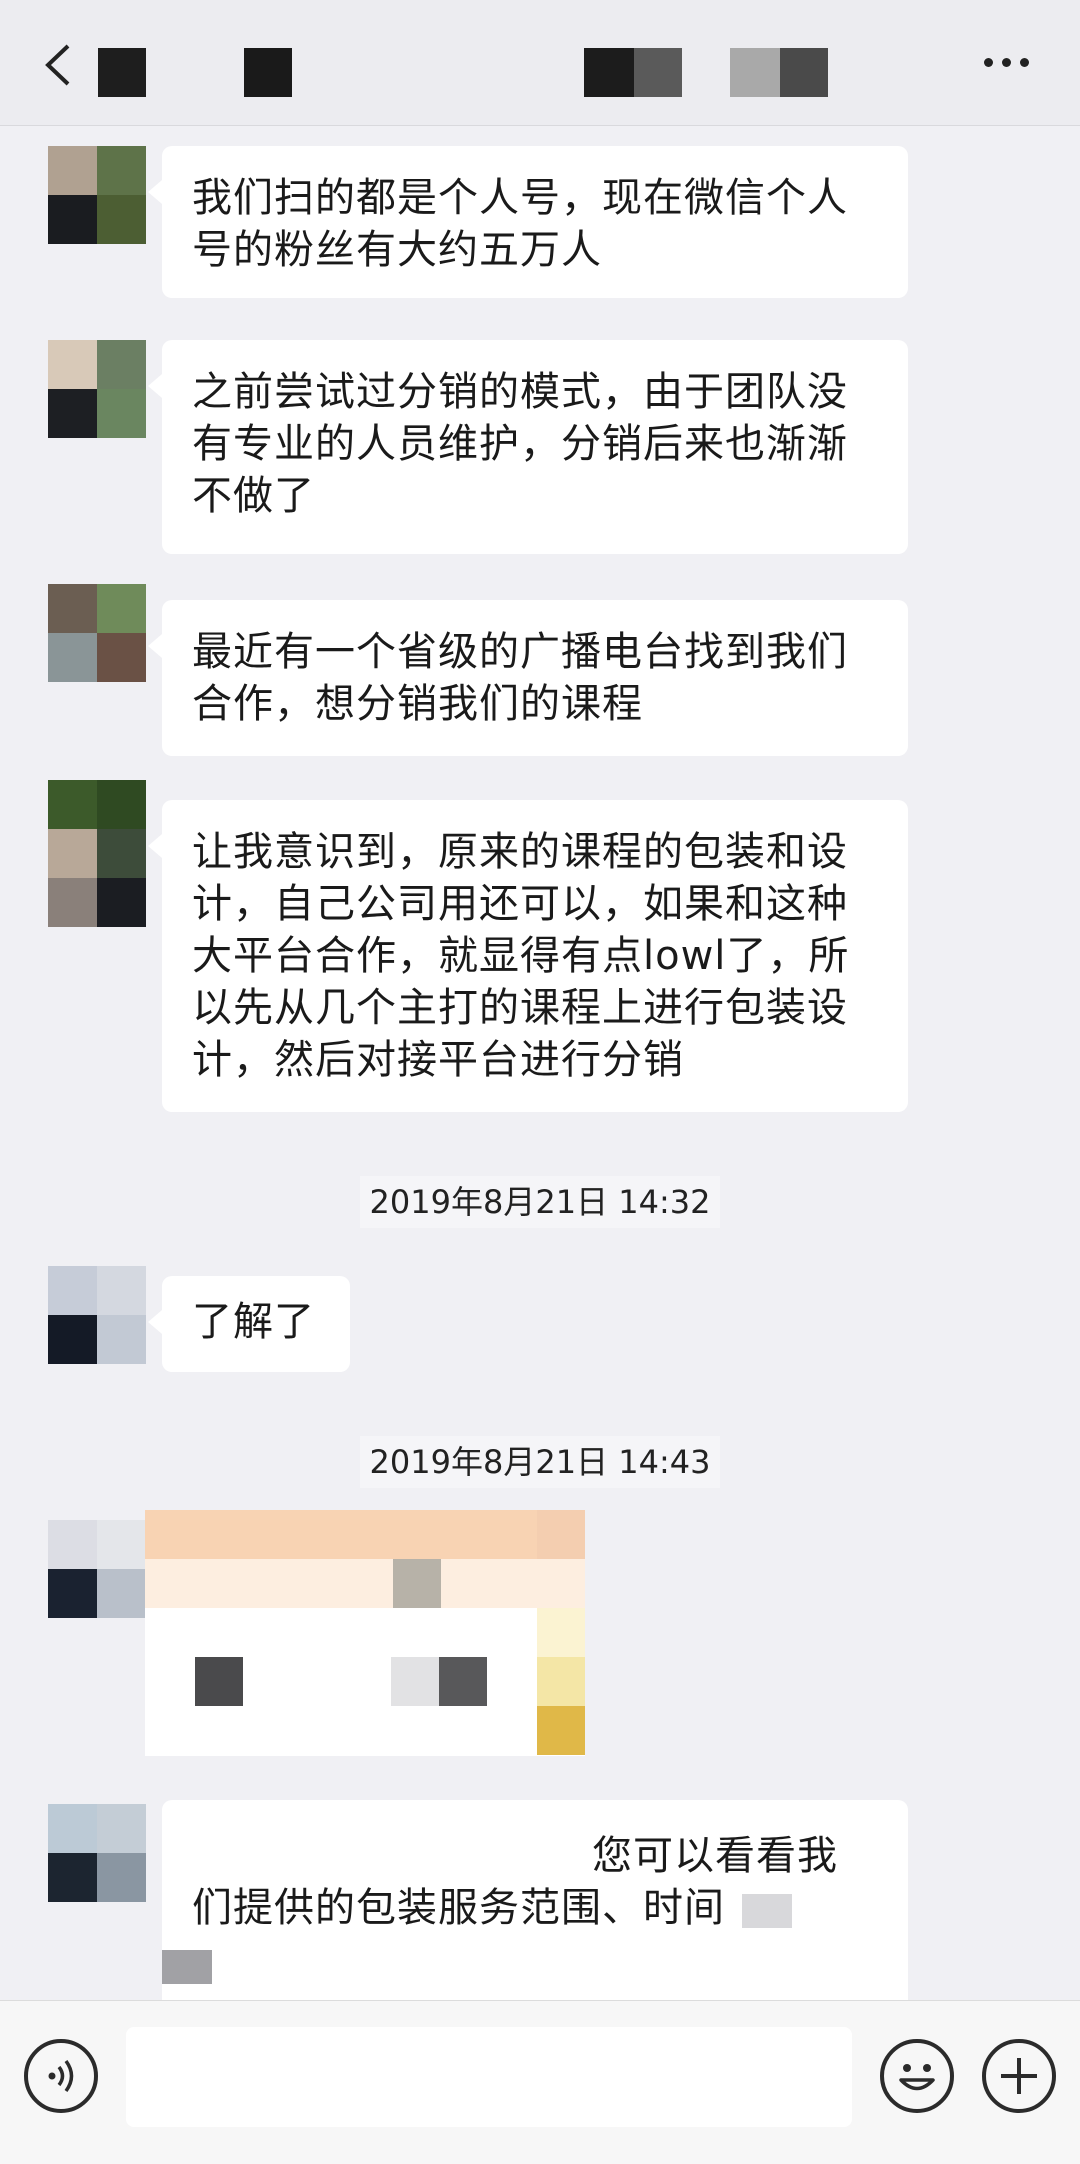  I want to click on chat-title-redacted, so click(540, 63).